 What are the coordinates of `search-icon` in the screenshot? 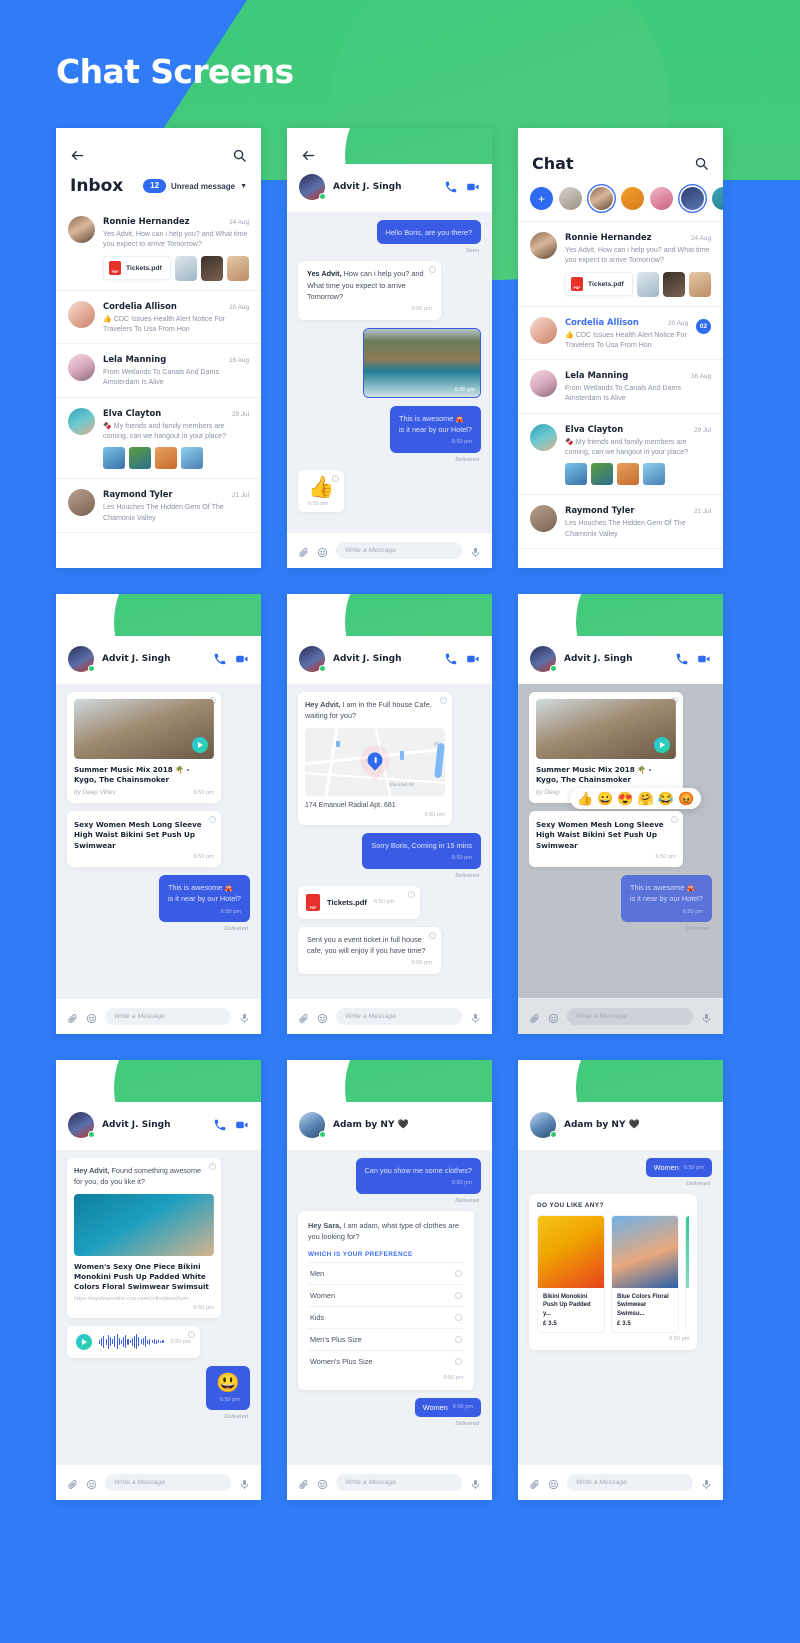 It's located at (701, 163).